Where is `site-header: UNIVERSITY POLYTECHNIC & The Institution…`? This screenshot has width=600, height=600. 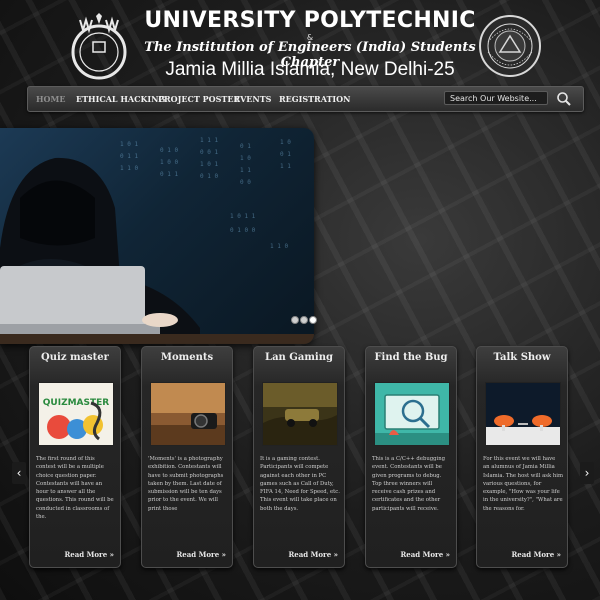 site-header: UNIVERSITY POLYTECHNIC & The Institution… is located at coordinates (300, 44).